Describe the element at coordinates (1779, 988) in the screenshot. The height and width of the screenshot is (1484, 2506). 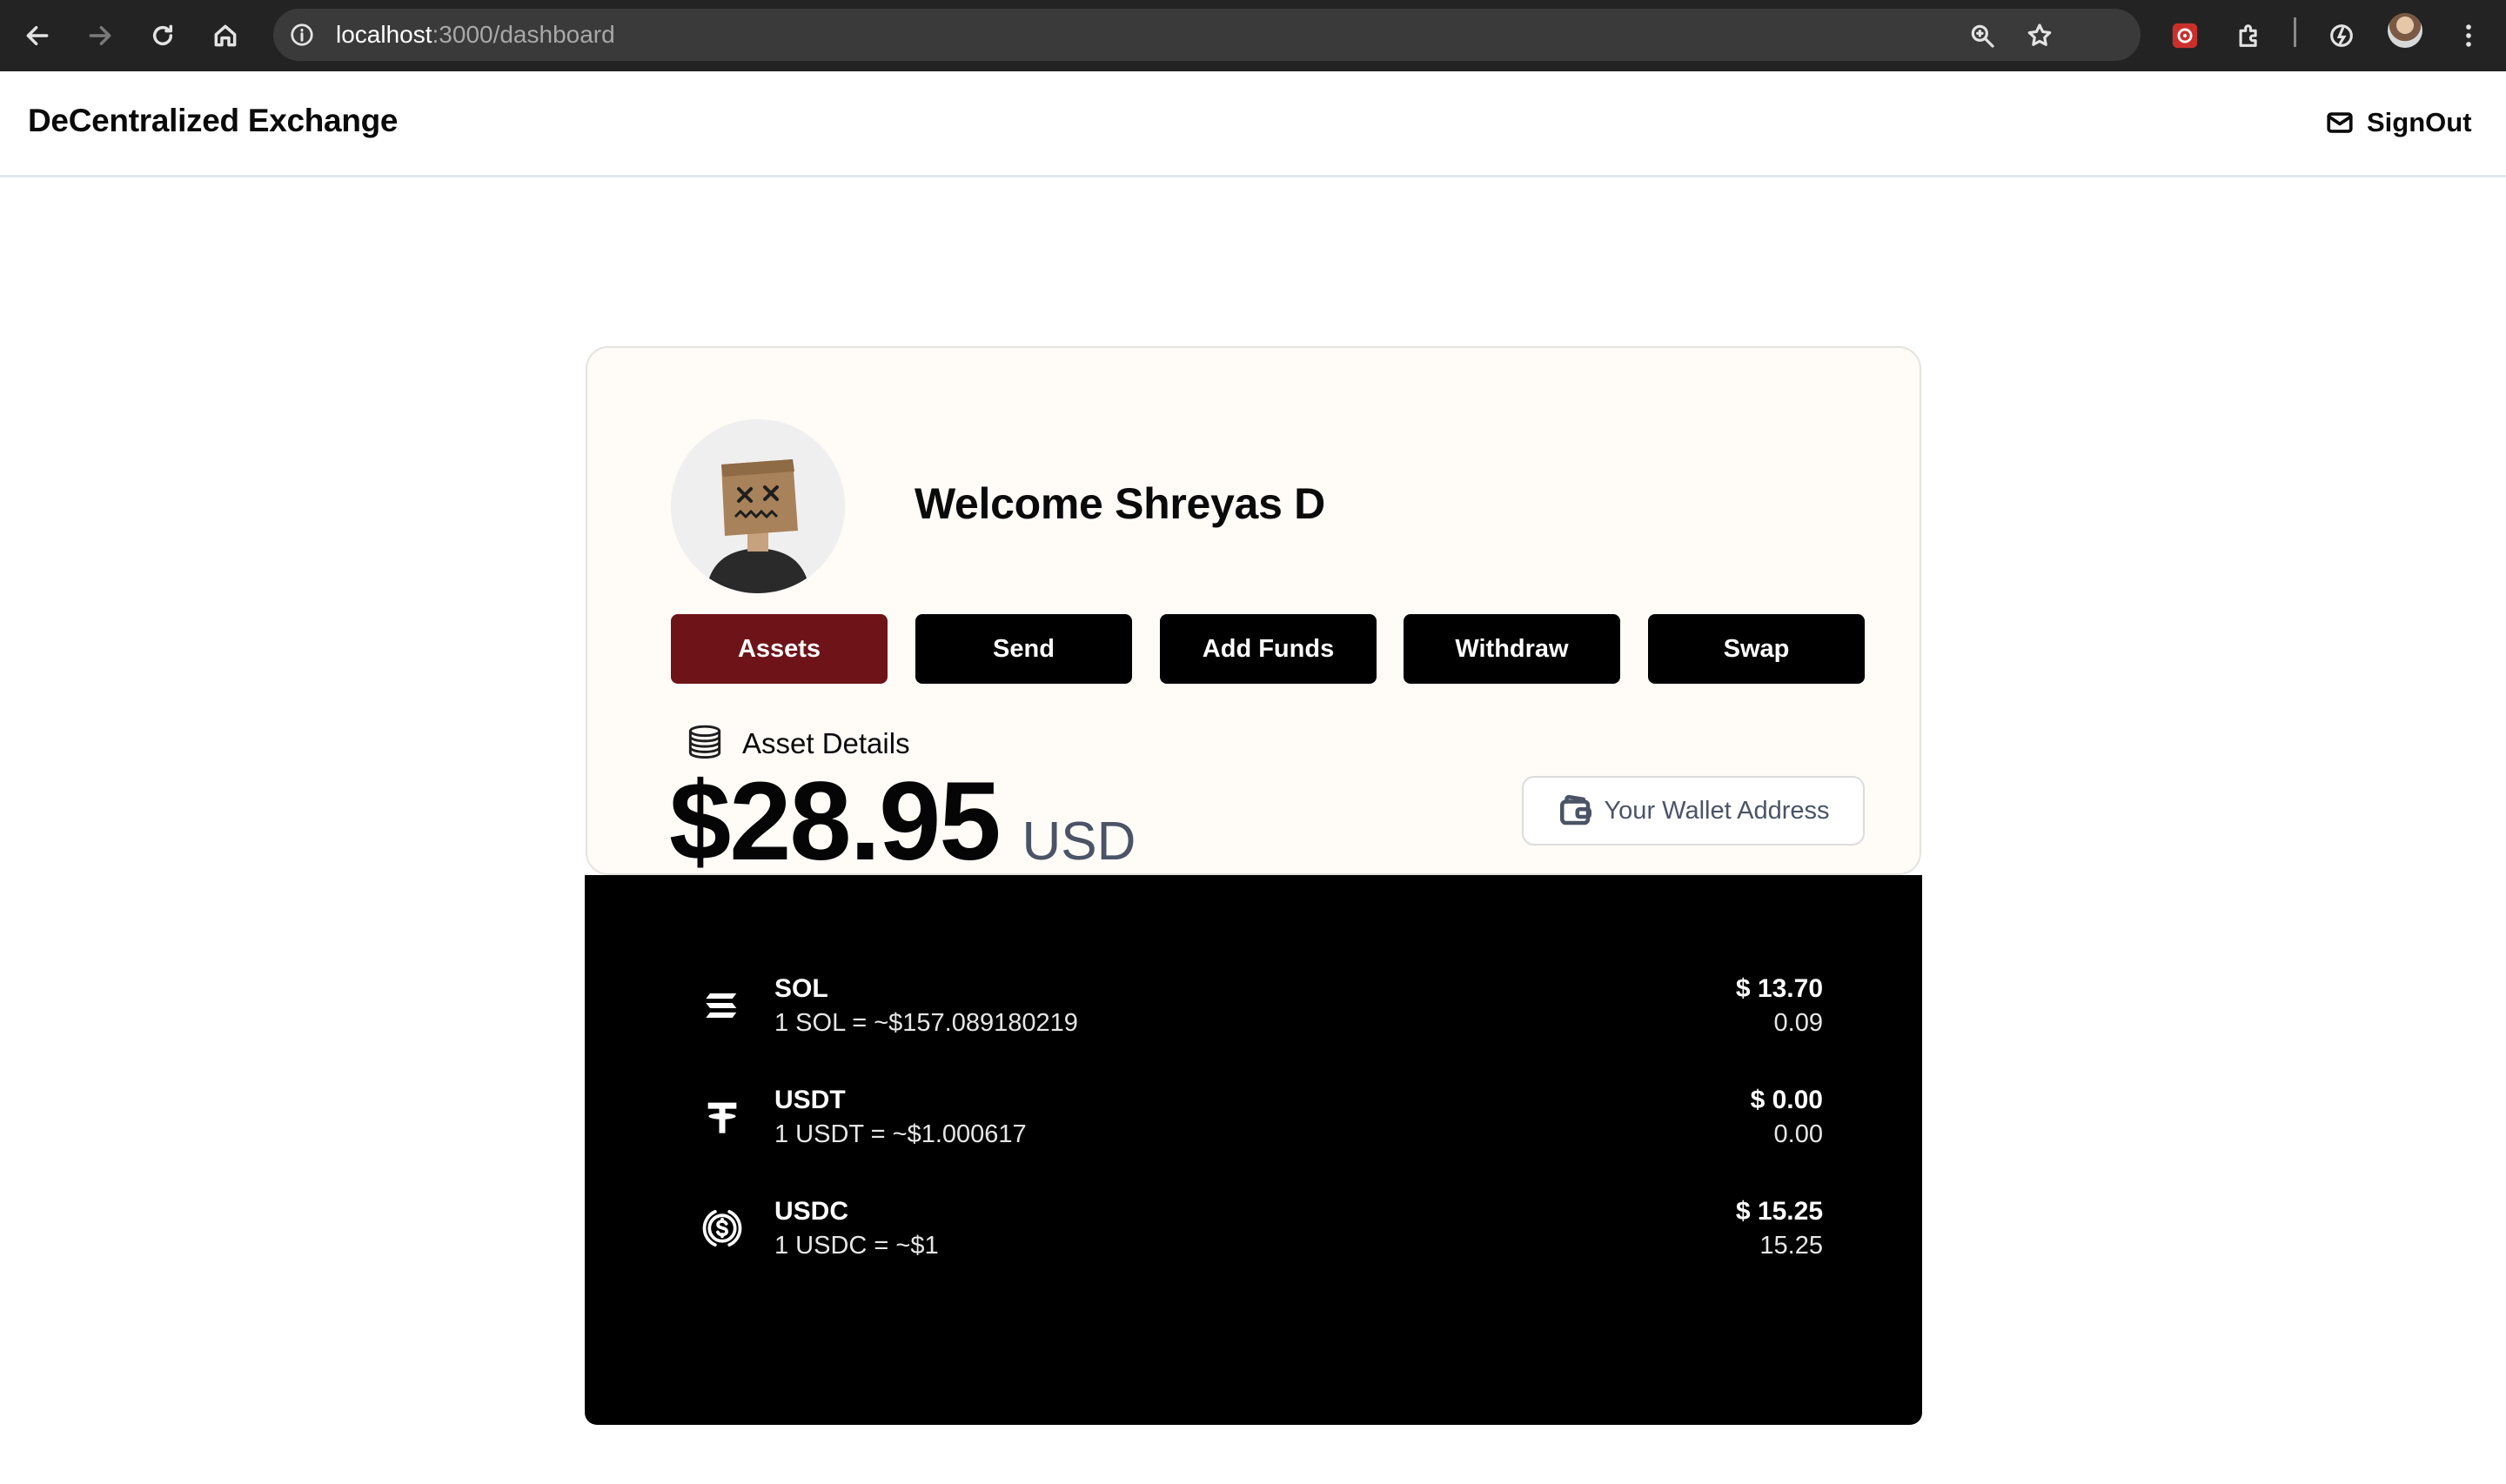
I see `token-usd-value: $ 13.70` at that location.